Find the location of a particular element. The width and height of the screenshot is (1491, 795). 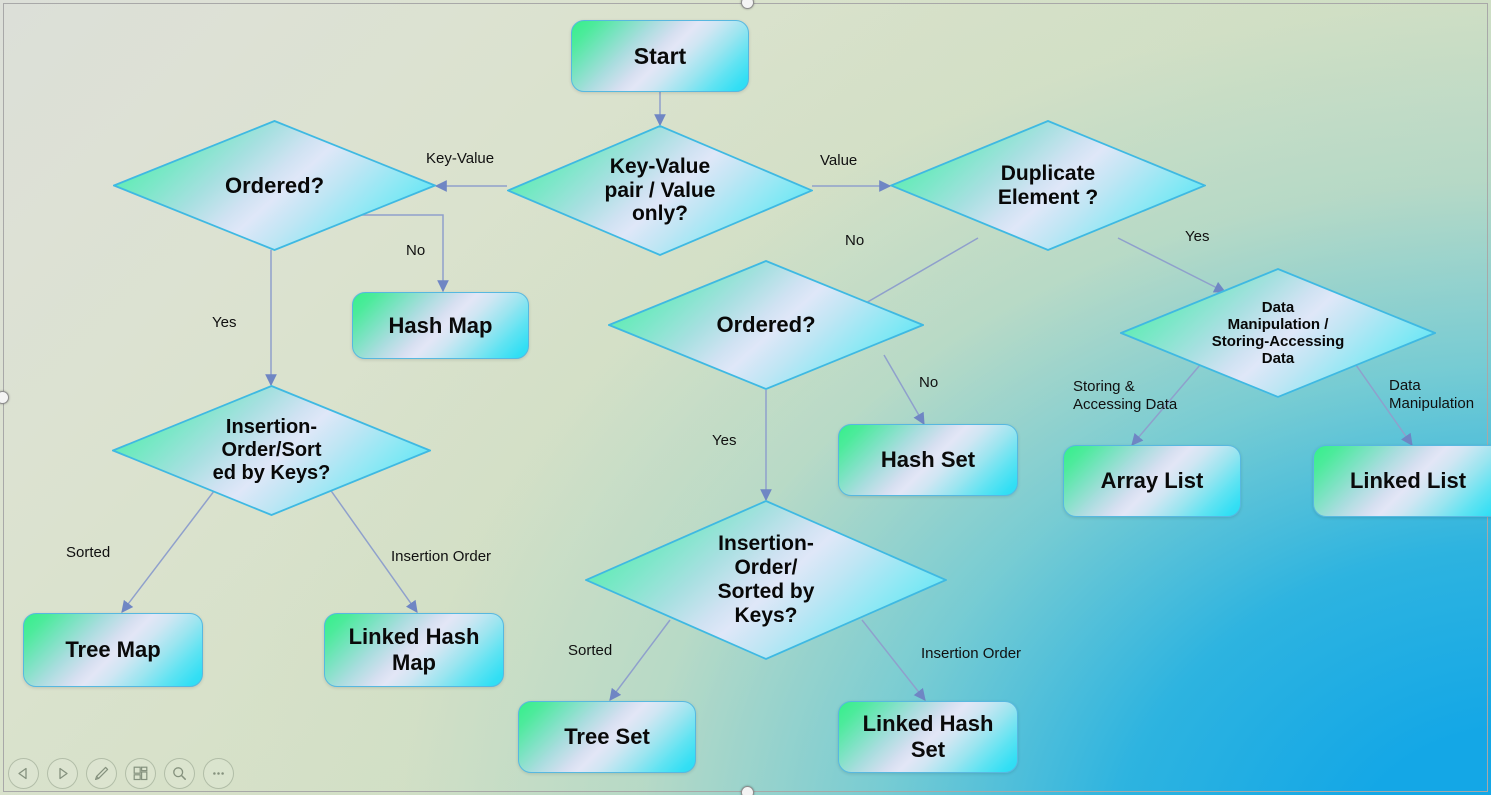

magnifier-icon is located at coordinates (179, 773).